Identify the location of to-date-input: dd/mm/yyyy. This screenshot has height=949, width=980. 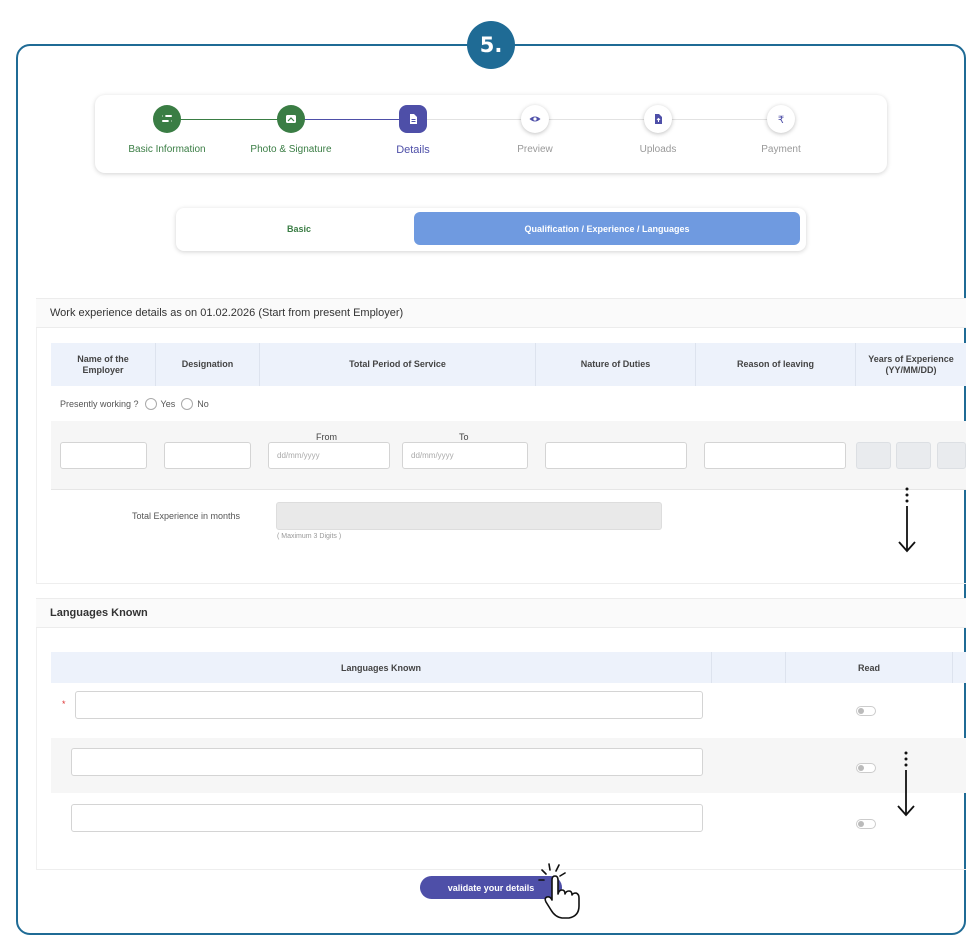
(465, 455).